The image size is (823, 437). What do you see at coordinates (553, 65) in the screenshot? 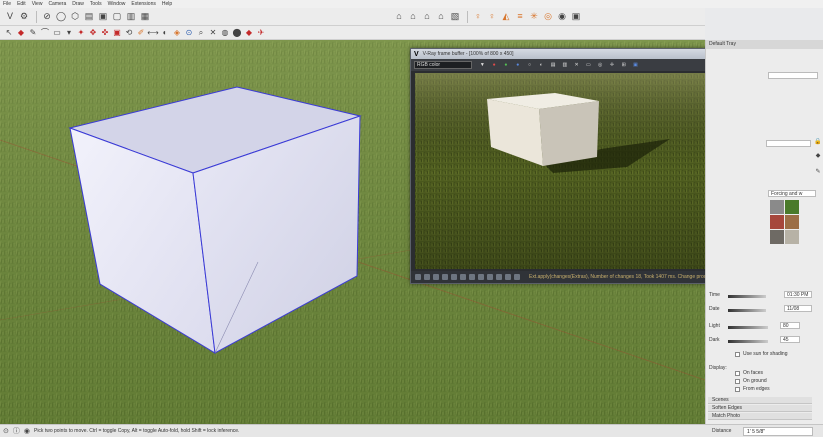
I see `save-icon: ▤` at bounding box center [553, 65].